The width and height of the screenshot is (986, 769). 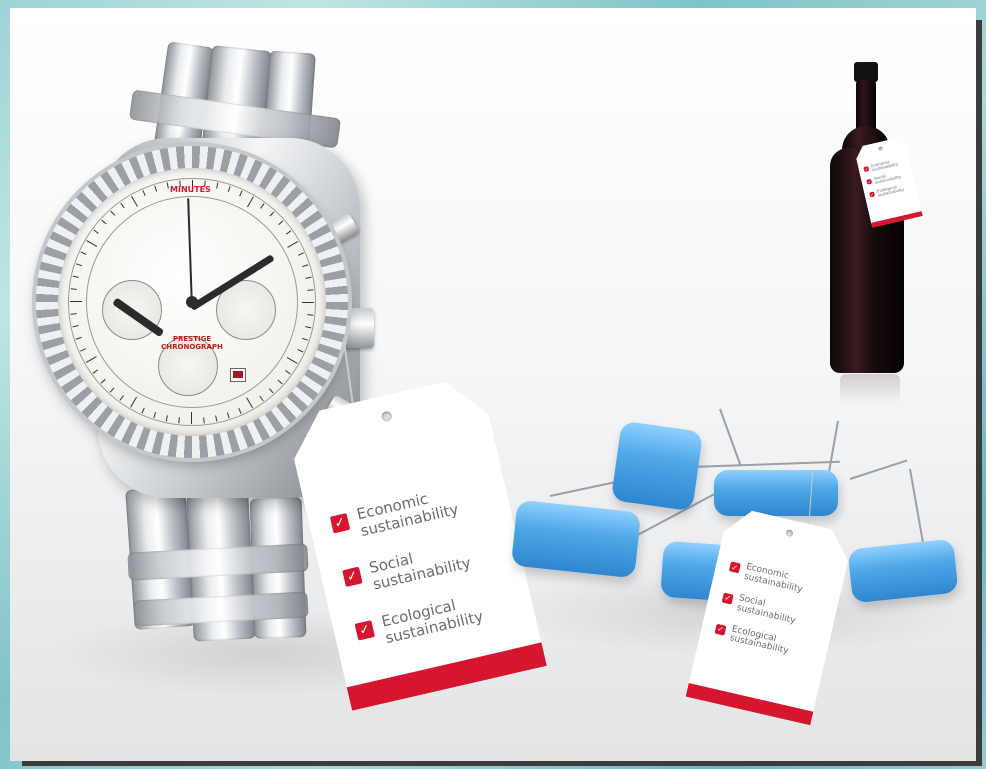 I want to click on date-window, so click(x=238, y=375).